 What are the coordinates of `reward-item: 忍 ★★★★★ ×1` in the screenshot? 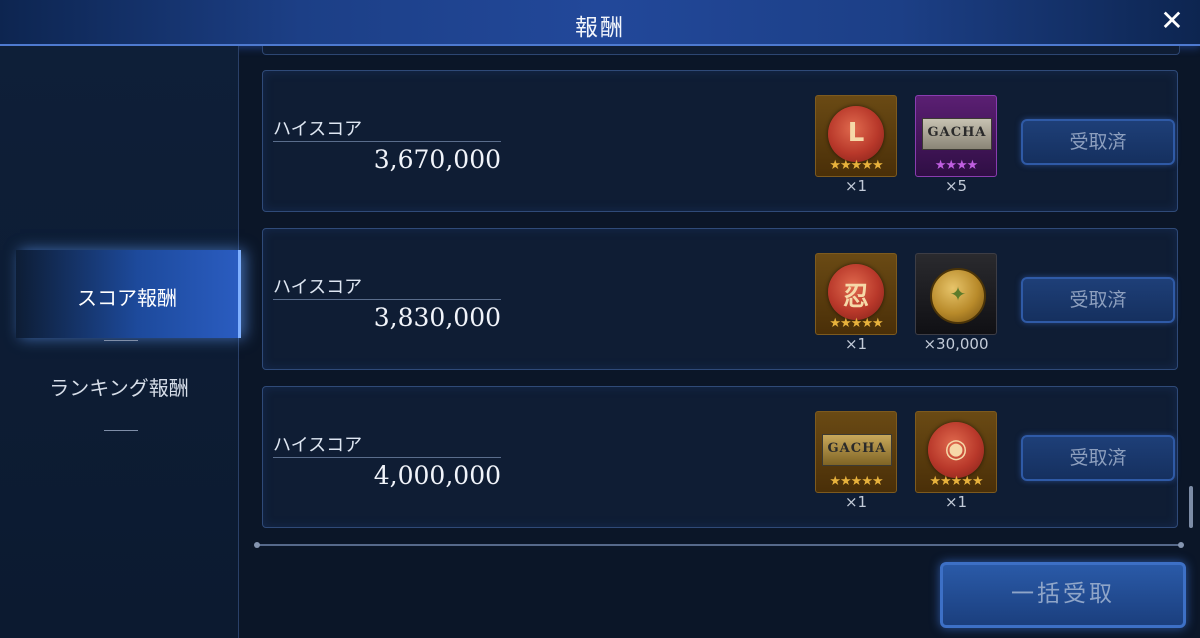 It's located at (856, 303).